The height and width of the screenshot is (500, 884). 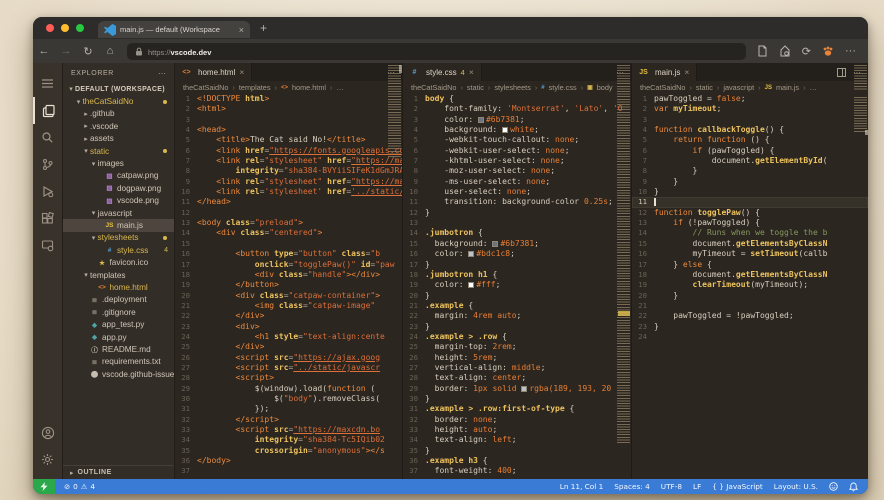 What do you see at coordinates (517, 182) in the screenshot?
I see `code-line: 9 -ms-user-select: none;` at bounding box center [517, 182].